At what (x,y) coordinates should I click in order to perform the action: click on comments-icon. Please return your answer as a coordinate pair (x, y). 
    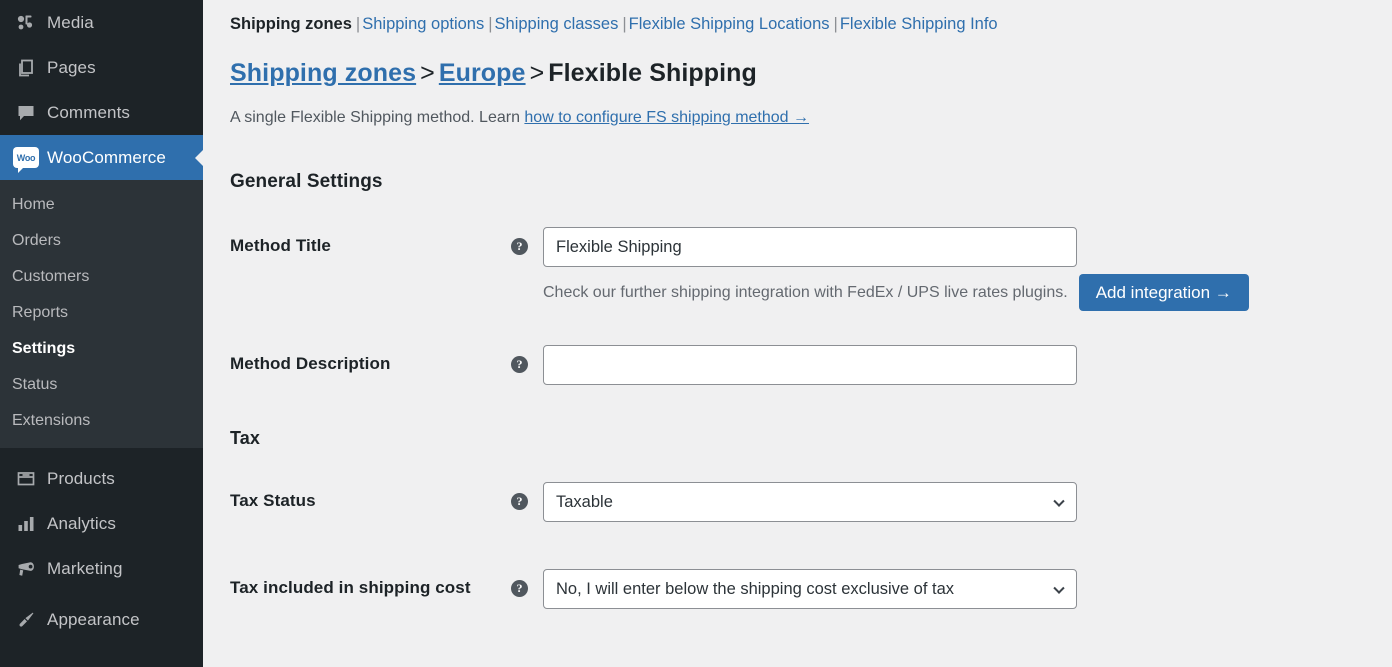
    Looking at the image, I should click on (26, 113).